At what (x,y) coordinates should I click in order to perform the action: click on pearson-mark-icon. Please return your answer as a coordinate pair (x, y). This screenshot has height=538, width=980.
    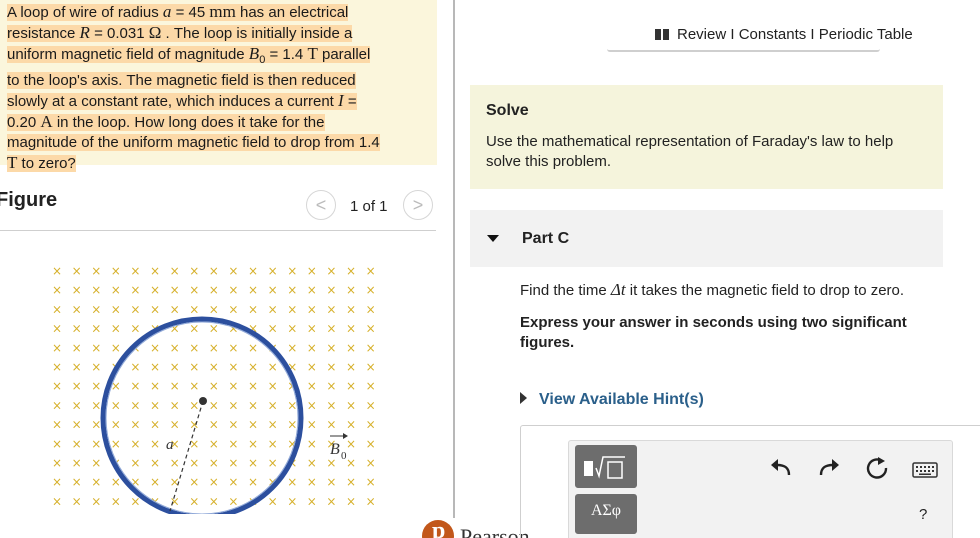
    Looking at the image, I should click on (438, 528).